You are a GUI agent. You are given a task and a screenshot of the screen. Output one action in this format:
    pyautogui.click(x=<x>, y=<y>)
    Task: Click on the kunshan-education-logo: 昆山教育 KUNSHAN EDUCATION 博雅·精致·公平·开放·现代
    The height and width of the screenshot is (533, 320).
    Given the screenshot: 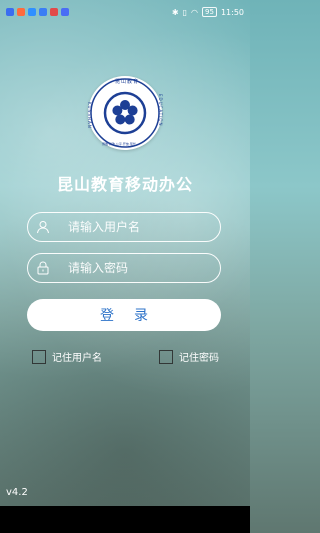 What is the action you would take?
    pyautogui.click(x=125, y=113)
    